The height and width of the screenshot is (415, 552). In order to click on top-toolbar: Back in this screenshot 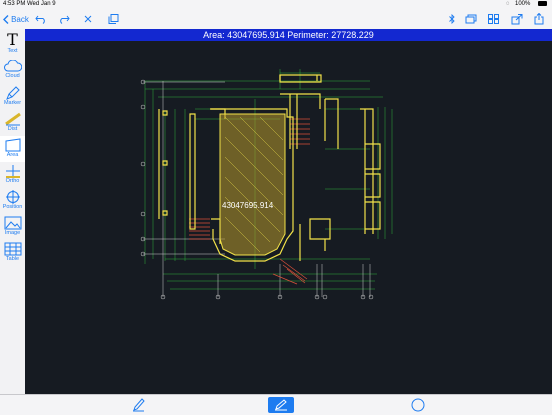, I will do `click(276, 19)`.